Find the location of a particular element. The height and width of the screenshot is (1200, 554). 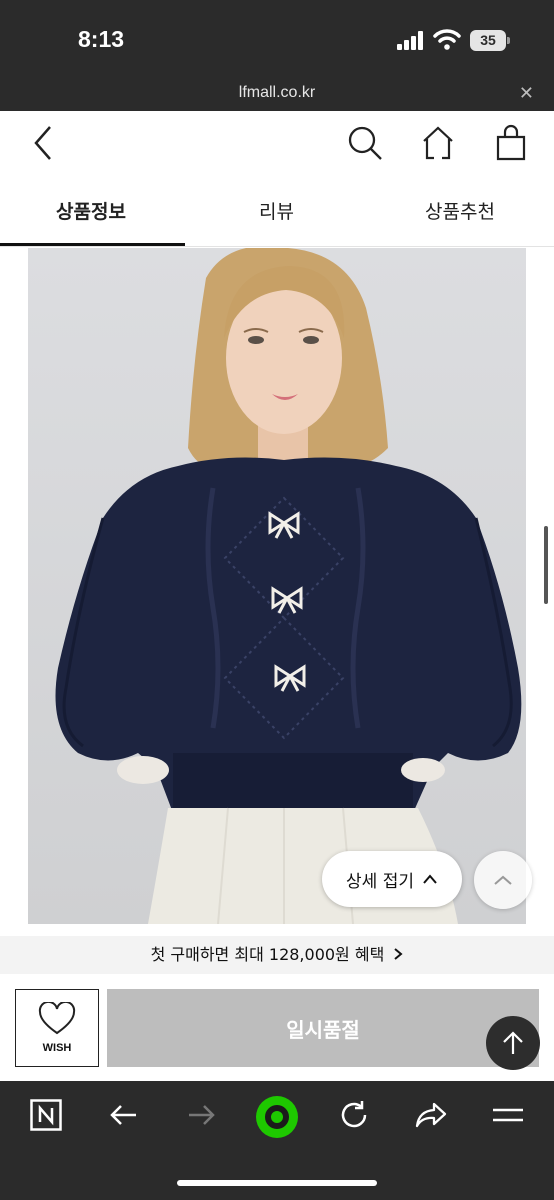

first-purchase-promo: 첫 구매하면 최대 128,000원 혜택 is located at coordinates (277, 955).